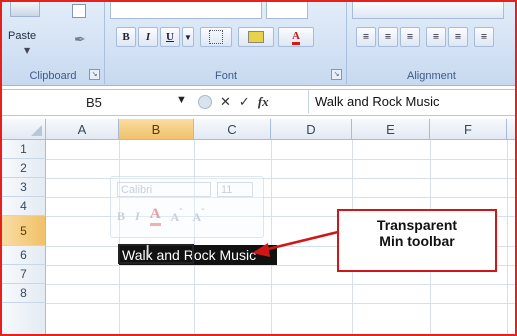  Describe the element at coordinates (263, 102) in the screenshot. I see `insert-function-icon: fx` at that location.